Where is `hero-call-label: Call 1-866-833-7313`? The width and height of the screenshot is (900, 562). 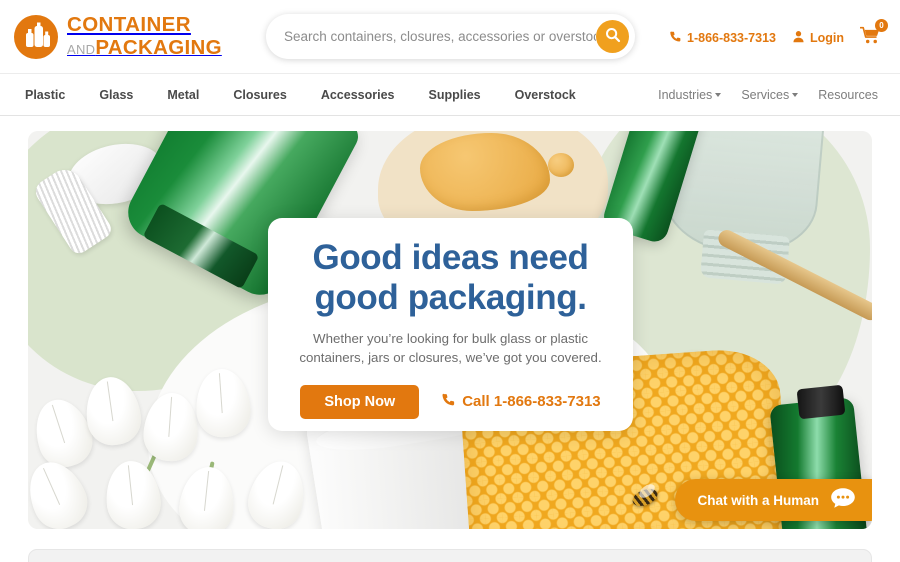 hero-call-label: Call 1-866-833-7313 is located at coordinates (531, 402).